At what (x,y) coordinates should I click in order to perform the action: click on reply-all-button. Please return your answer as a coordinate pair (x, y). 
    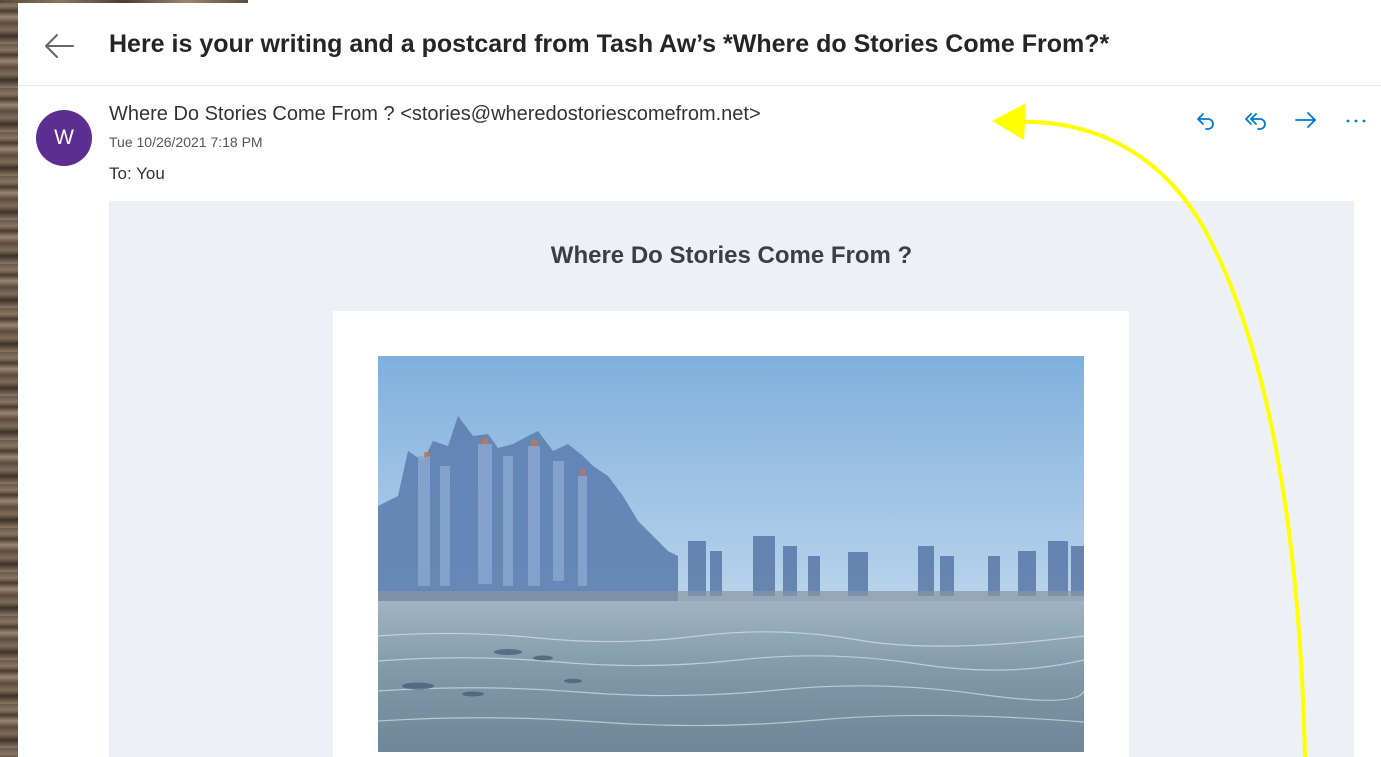
    Looking at the image, I should click on (1256, 122).